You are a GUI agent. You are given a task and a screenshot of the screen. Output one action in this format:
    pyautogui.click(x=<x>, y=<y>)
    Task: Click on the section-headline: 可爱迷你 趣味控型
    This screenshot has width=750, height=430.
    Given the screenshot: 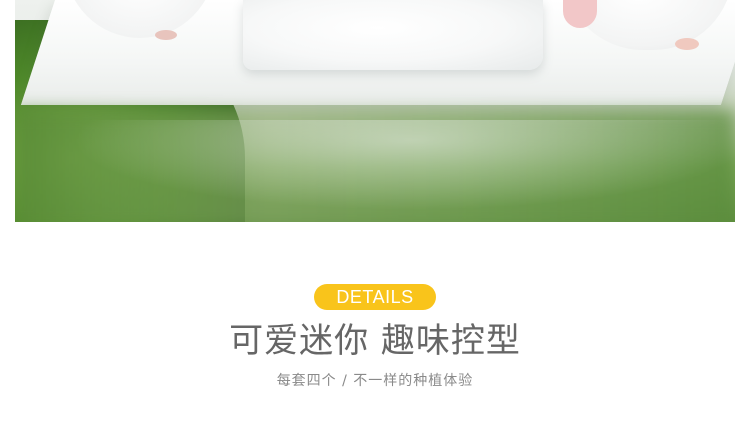 What is the action you would take?
    pyautogui.click(x=375, y=341)
    